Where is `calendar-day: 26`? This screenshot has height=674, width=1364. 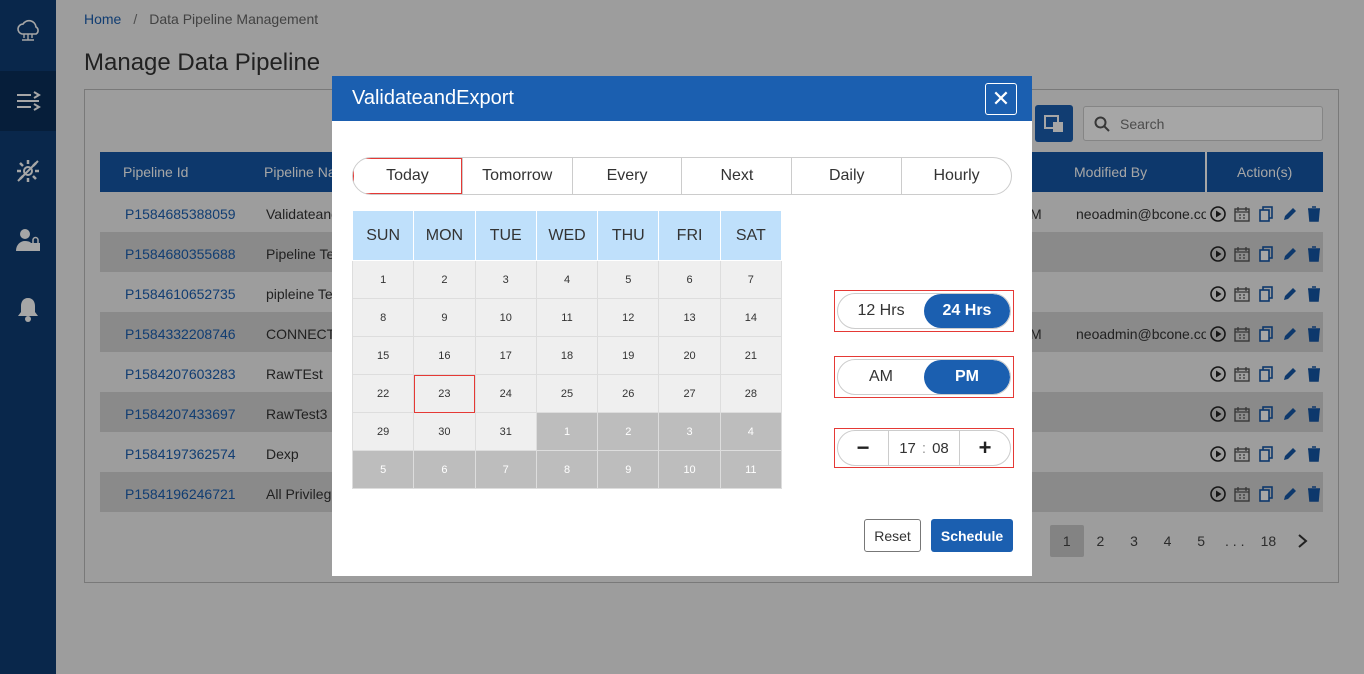
calendar-day: 26 is located at coordinates (628, 393).